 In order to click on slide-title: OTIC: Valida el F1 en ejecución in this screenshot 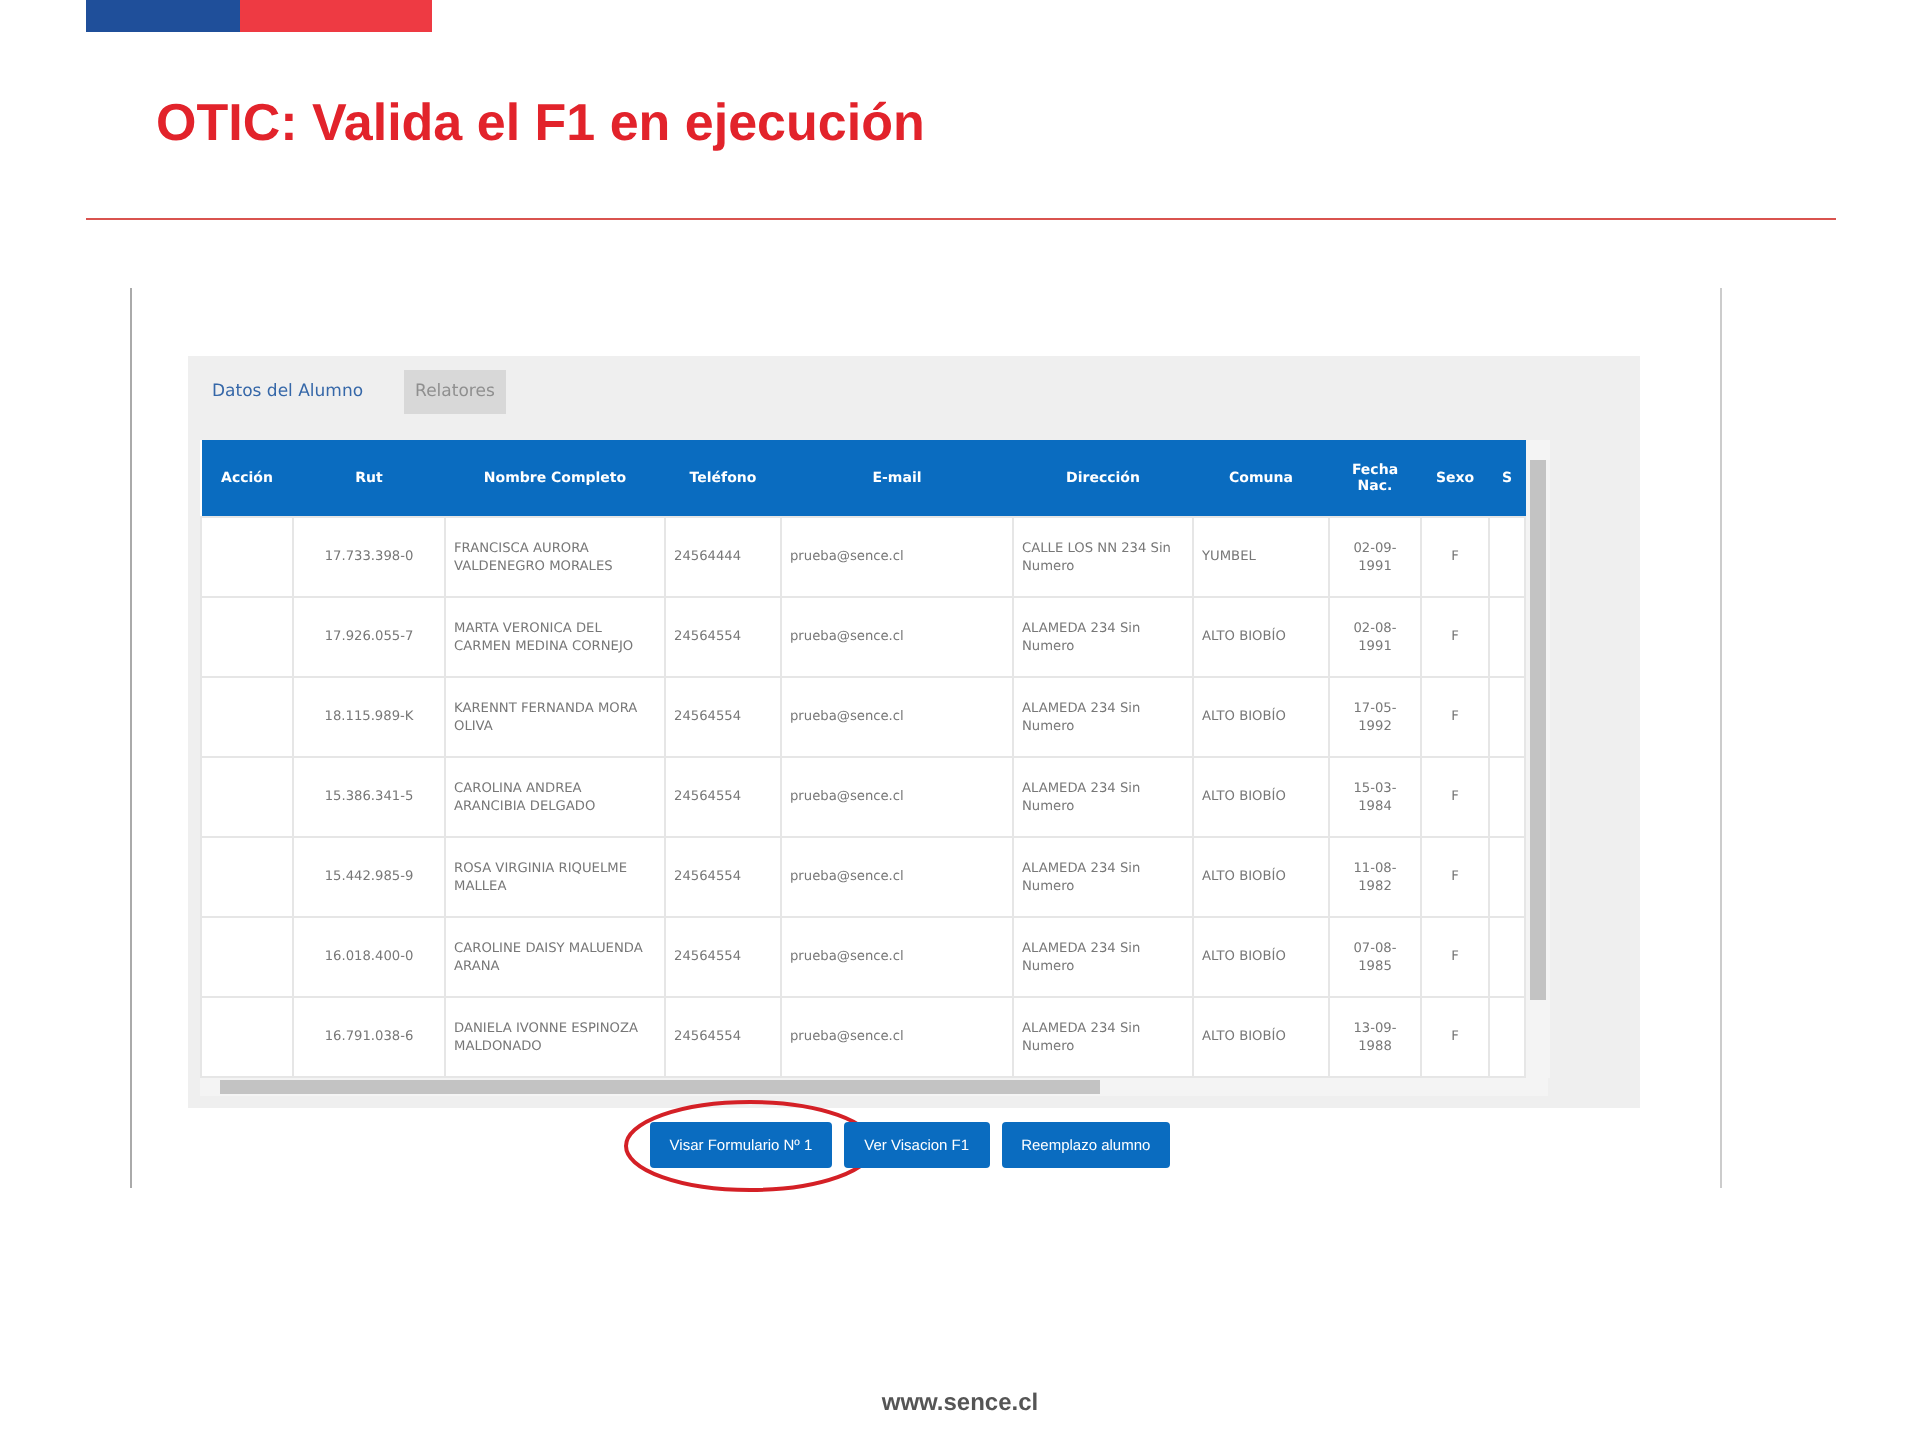, I will do `click(541, 123)`.